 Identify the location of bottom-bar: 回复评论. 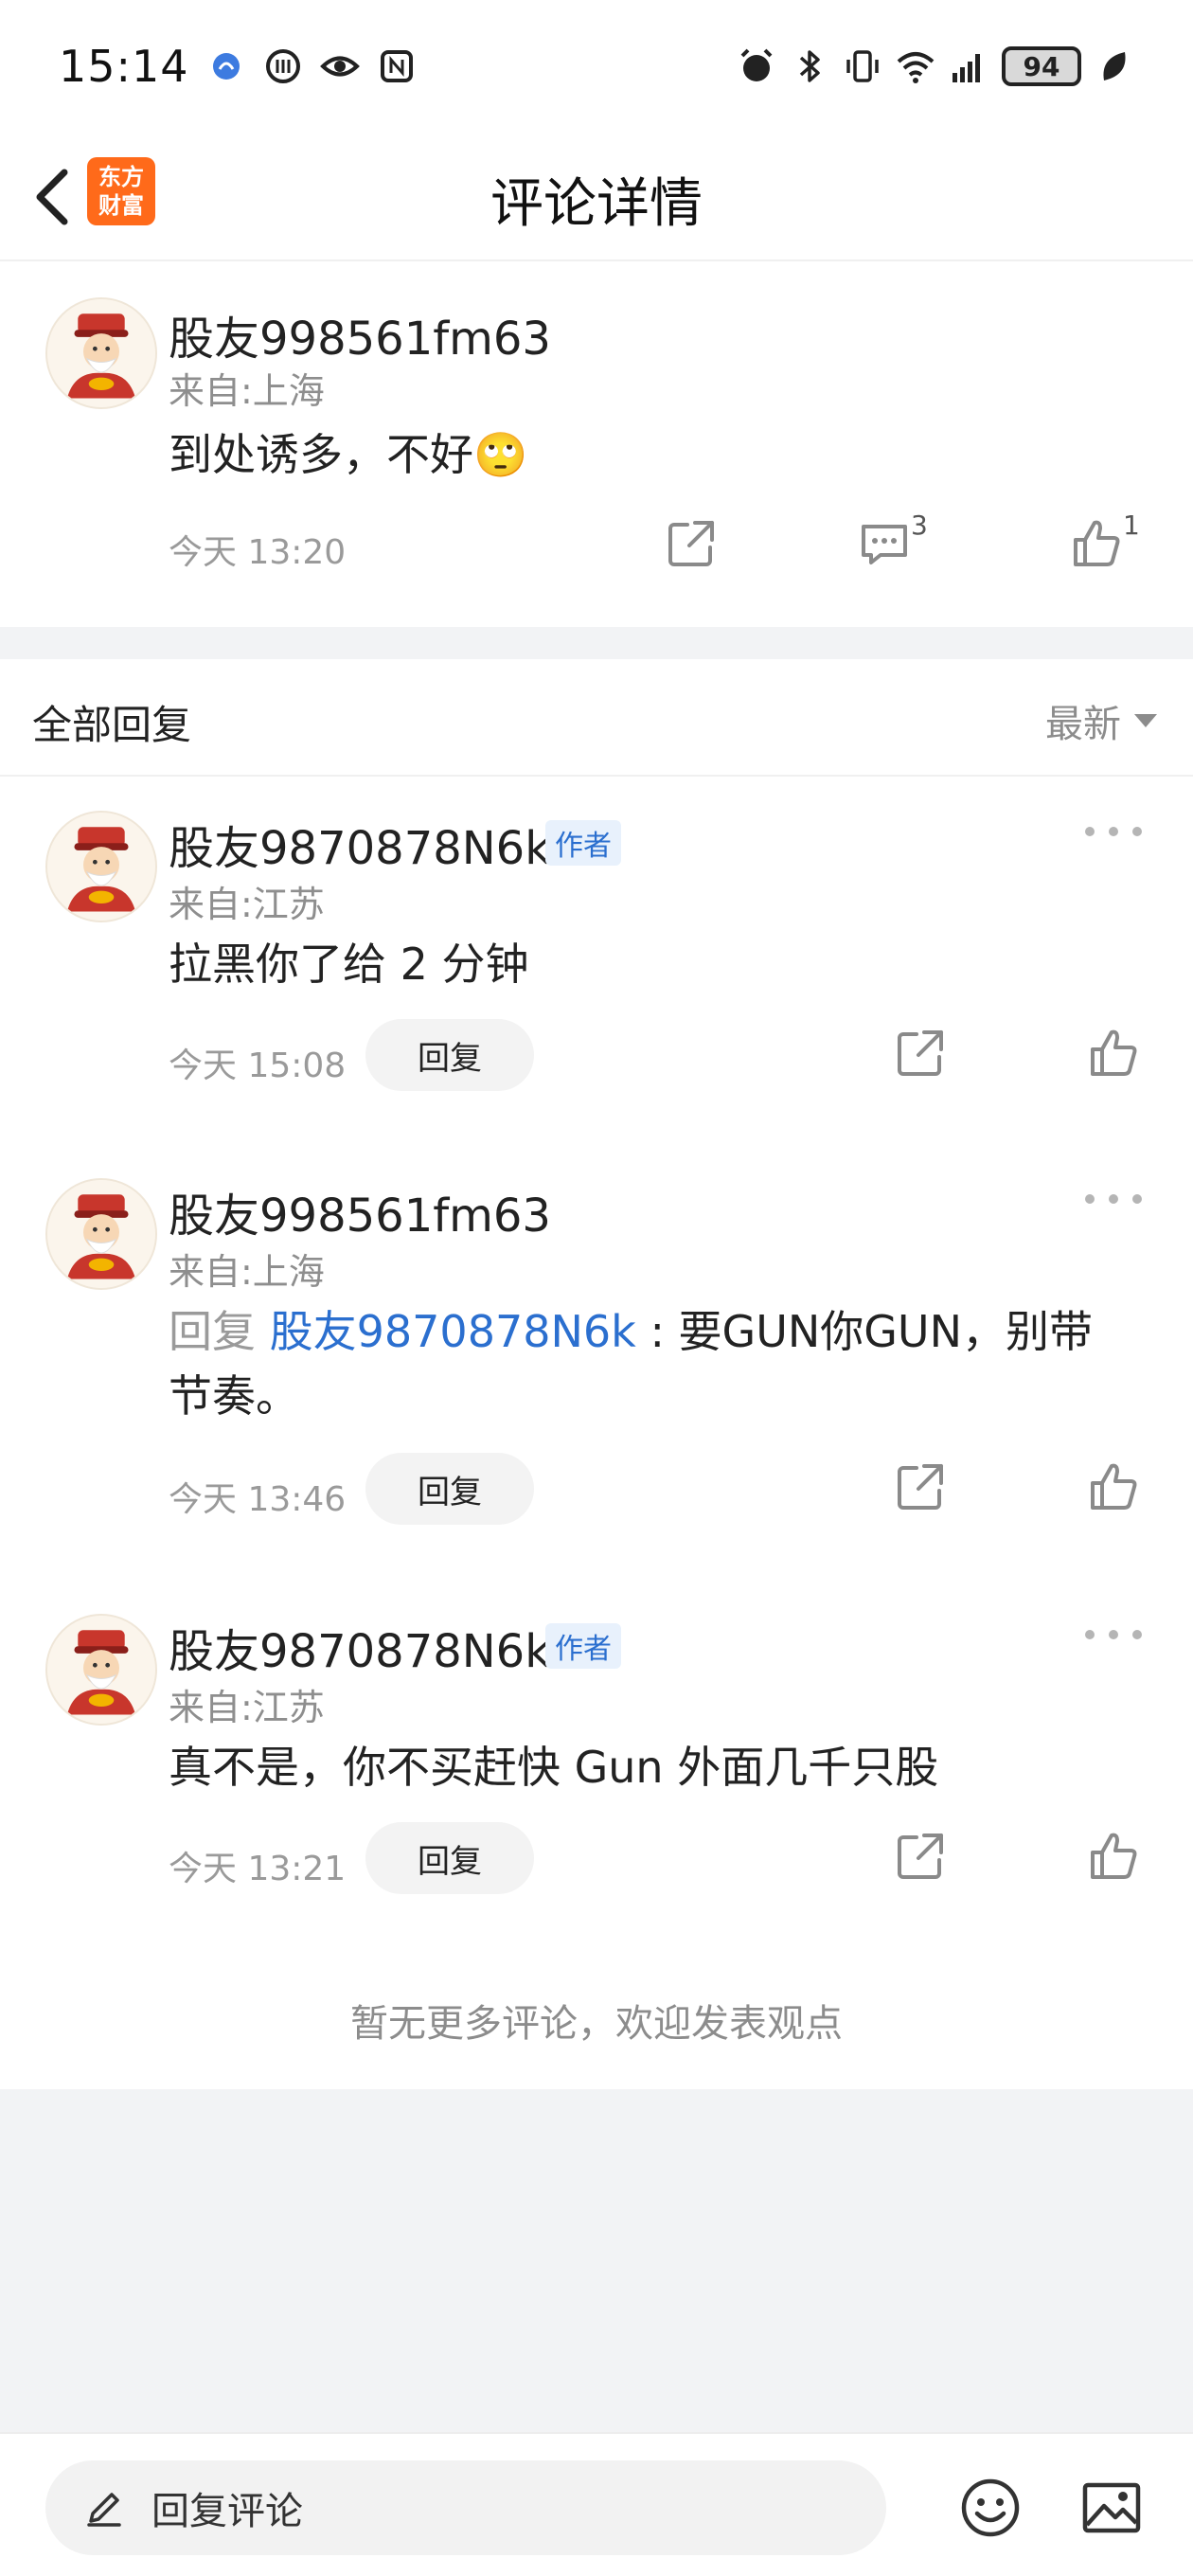
(596, 2504).